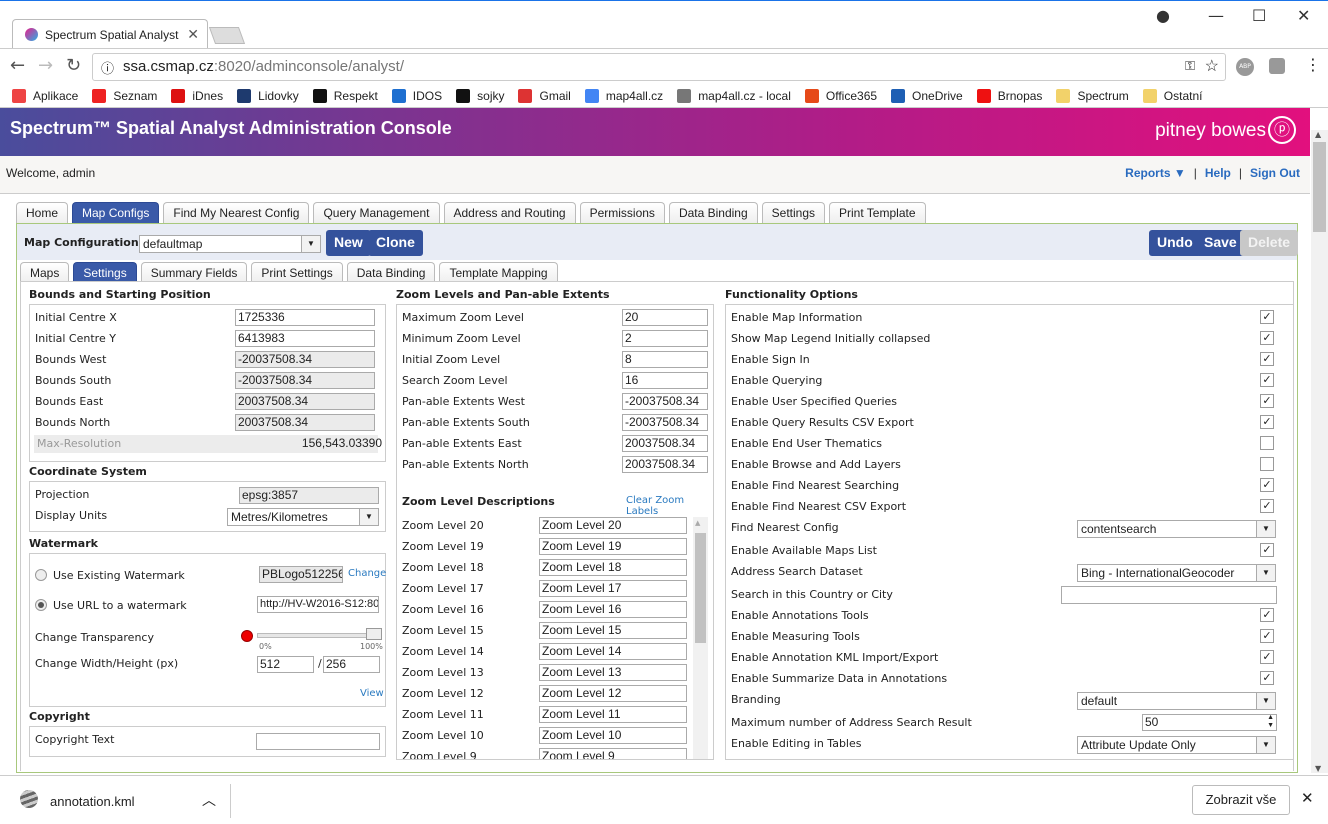  What do you see at coordinates (73, 65) in the screenshot?
I see `reload-icon: ↻` at bounding box center [73, 65].